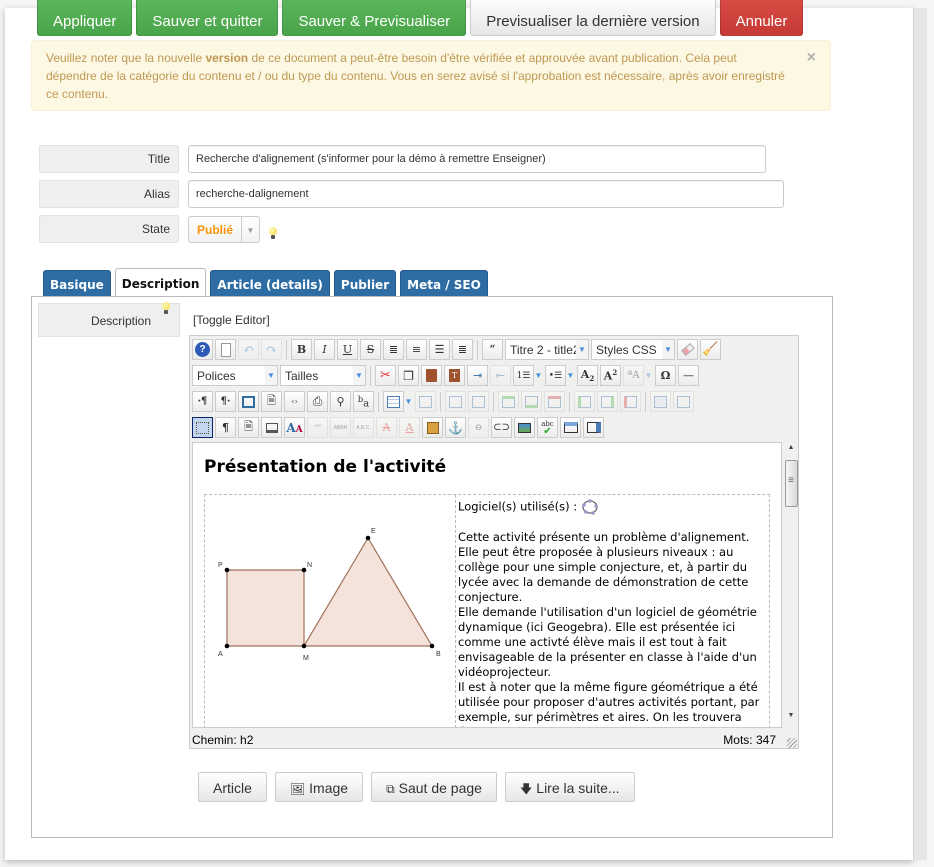 This screenshot has width=934, height=867. Describe the element at coordinates (386, 427) in the screenshot. I see `delete-text-icon: A` at that location.